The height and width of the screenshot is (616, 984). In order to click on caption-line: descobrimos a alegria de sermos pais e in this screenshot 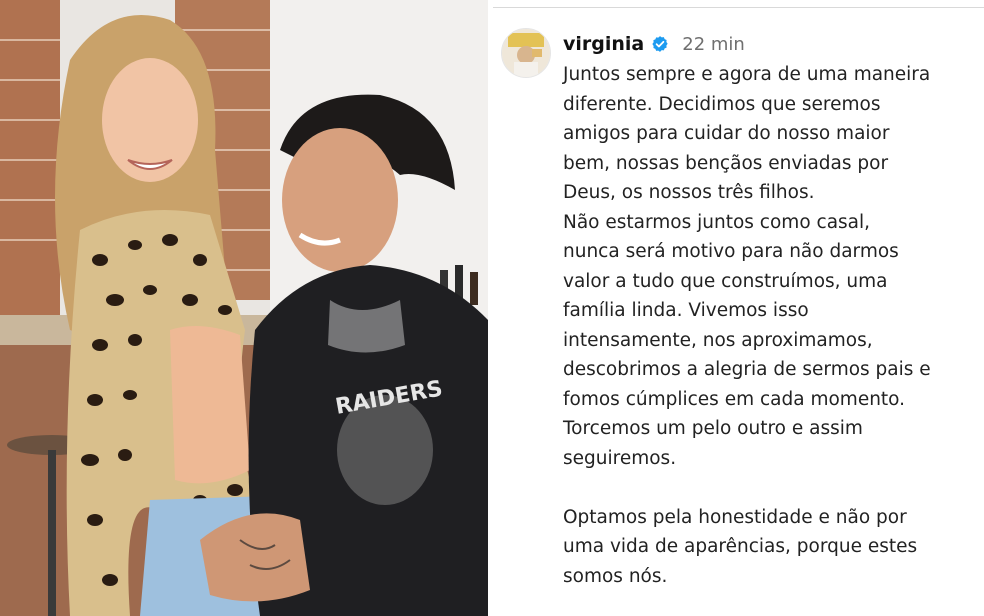, I will do `click(747, 369)`.